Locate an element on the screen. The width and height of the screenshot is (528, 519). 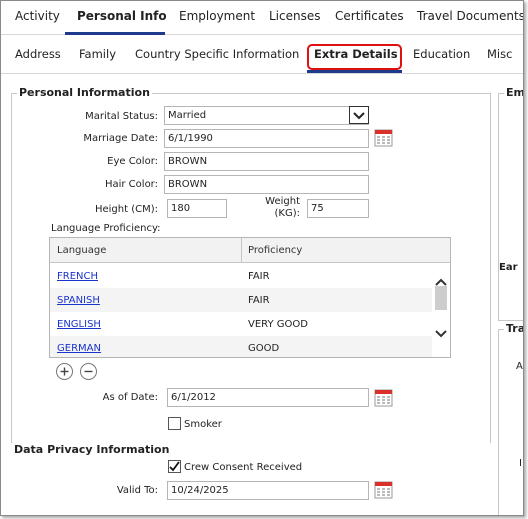
valid-to-label: Valid To: is located at coordinates (137, 490).